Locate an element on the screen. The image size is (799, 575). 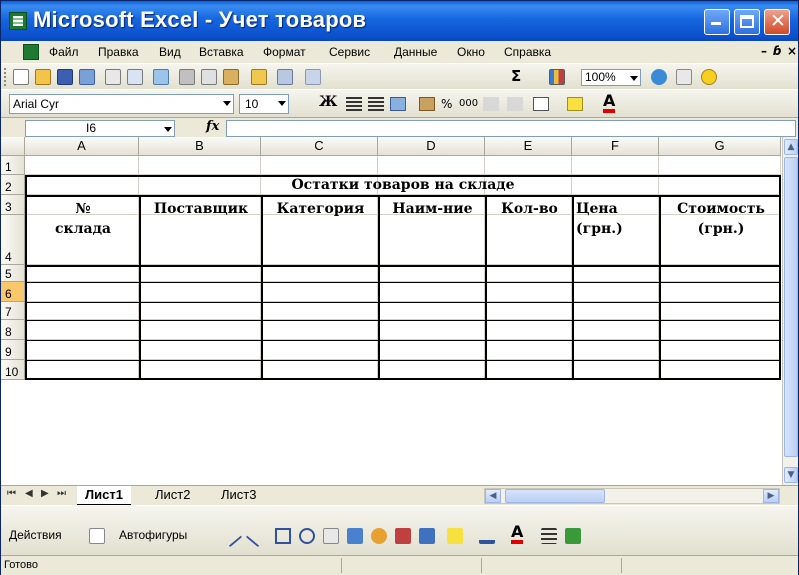
row-header-4: 4 is located at coordinates (13, 240).